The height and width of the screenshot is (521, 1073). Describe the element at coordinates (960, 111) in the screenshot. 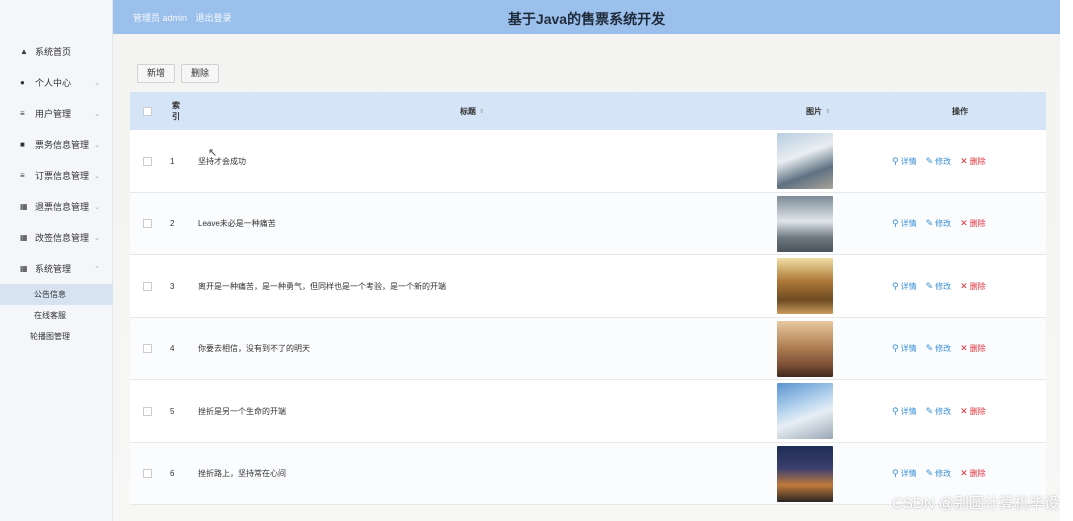

I see `column-header-actions: 操作` at that location.